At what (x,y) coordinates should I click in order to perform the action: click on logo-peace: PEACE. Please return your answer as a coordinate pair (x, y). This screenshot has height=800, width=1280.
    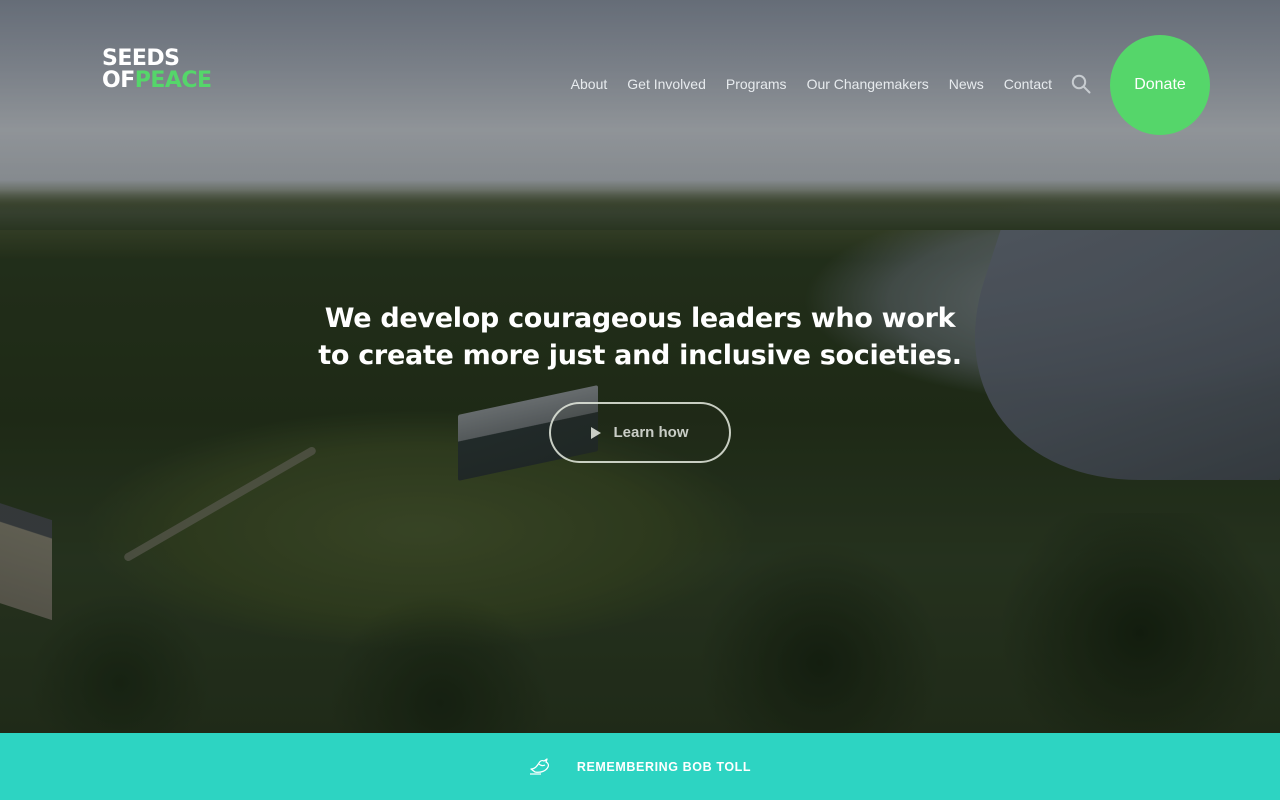
    Looking at the image, I should click on (173, 80).